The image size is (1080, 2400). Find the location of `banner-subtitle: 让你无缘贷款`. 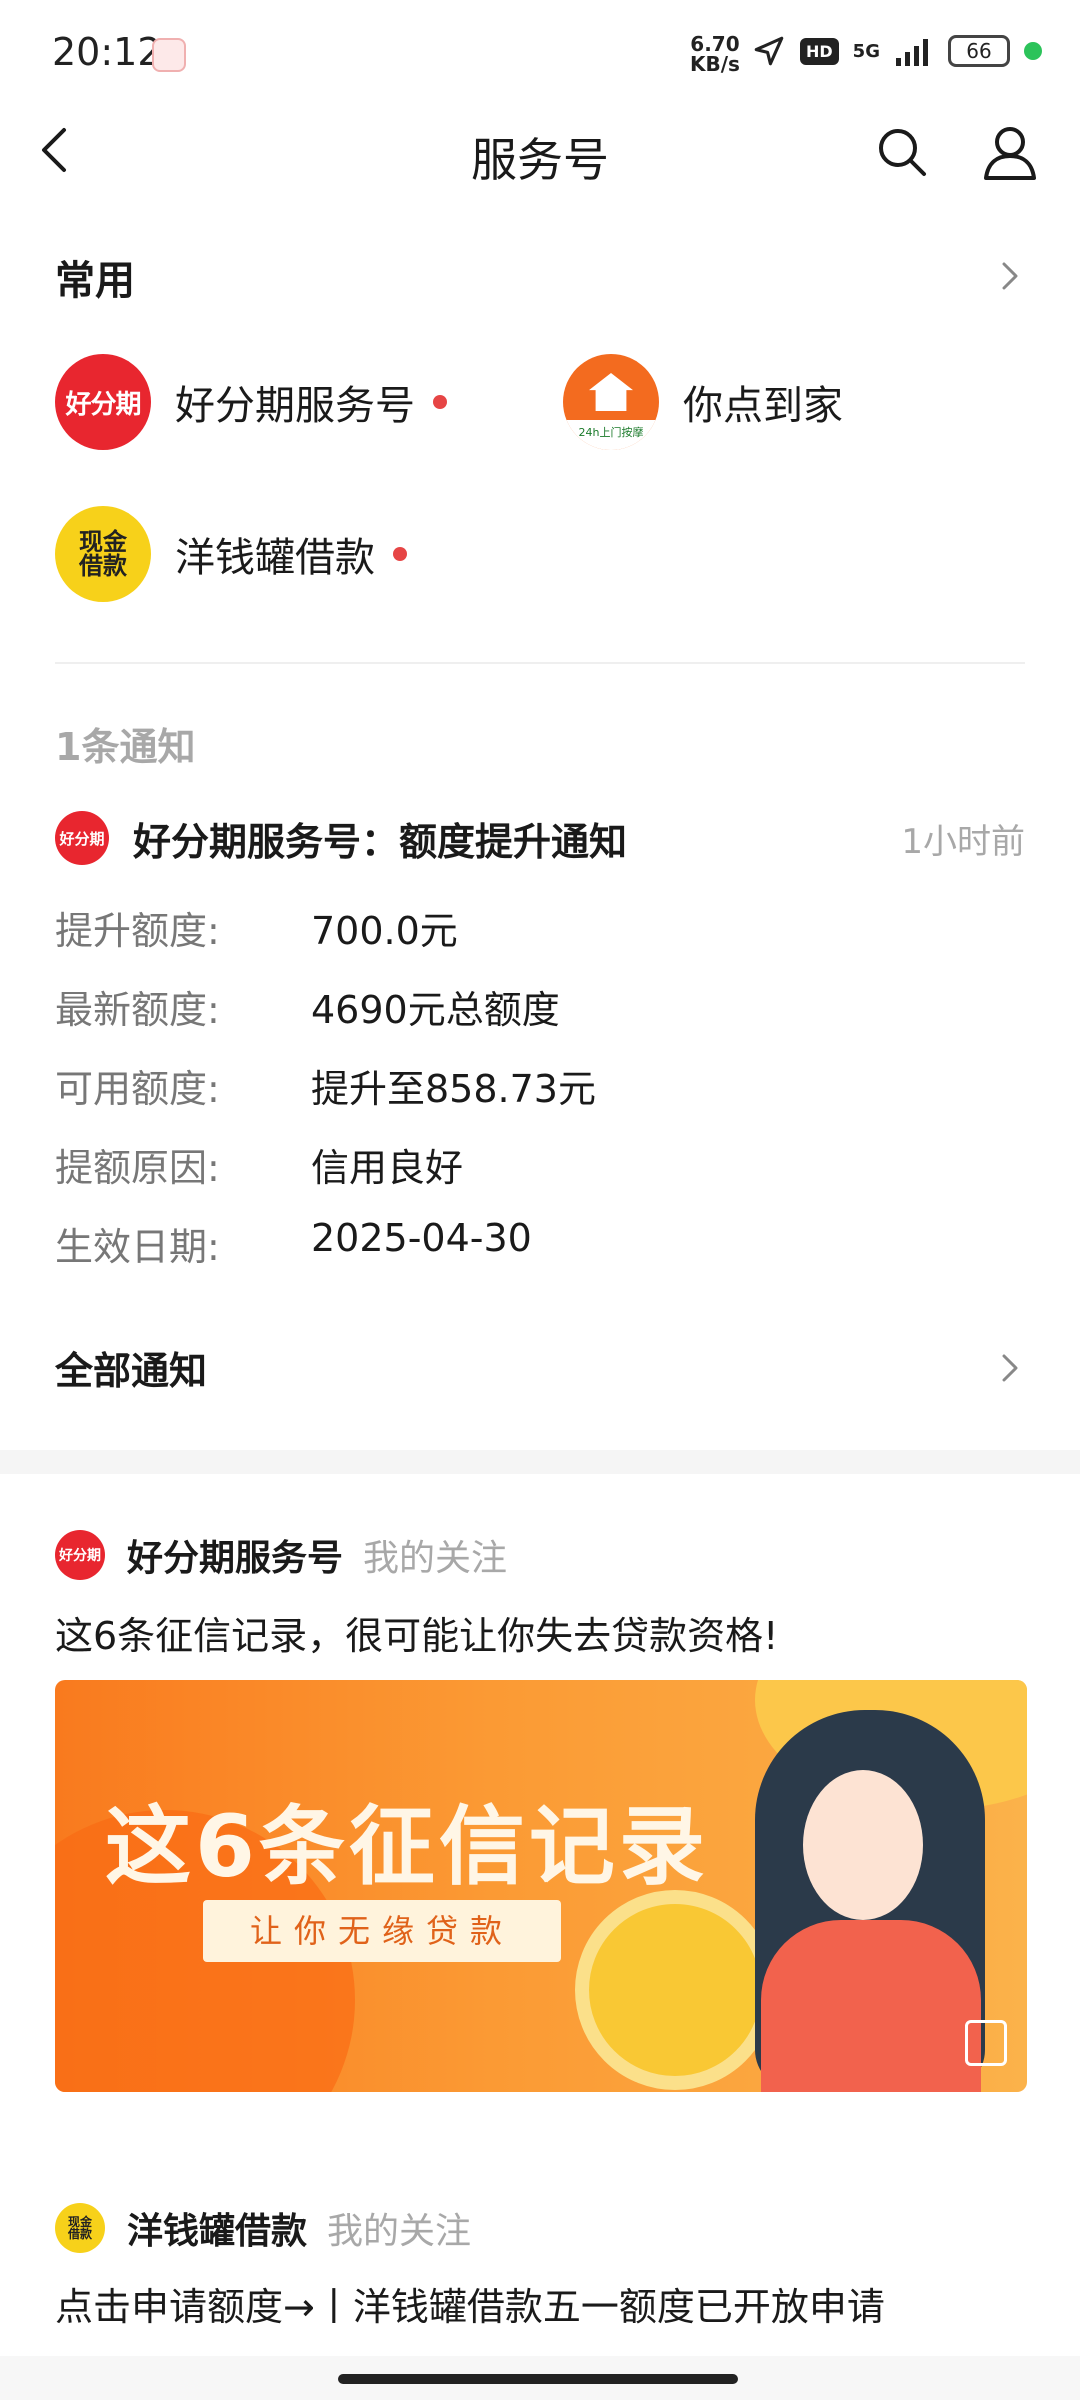

banner-subtitle: 让你无缘贷款 is located at coordinates (382, 1931).